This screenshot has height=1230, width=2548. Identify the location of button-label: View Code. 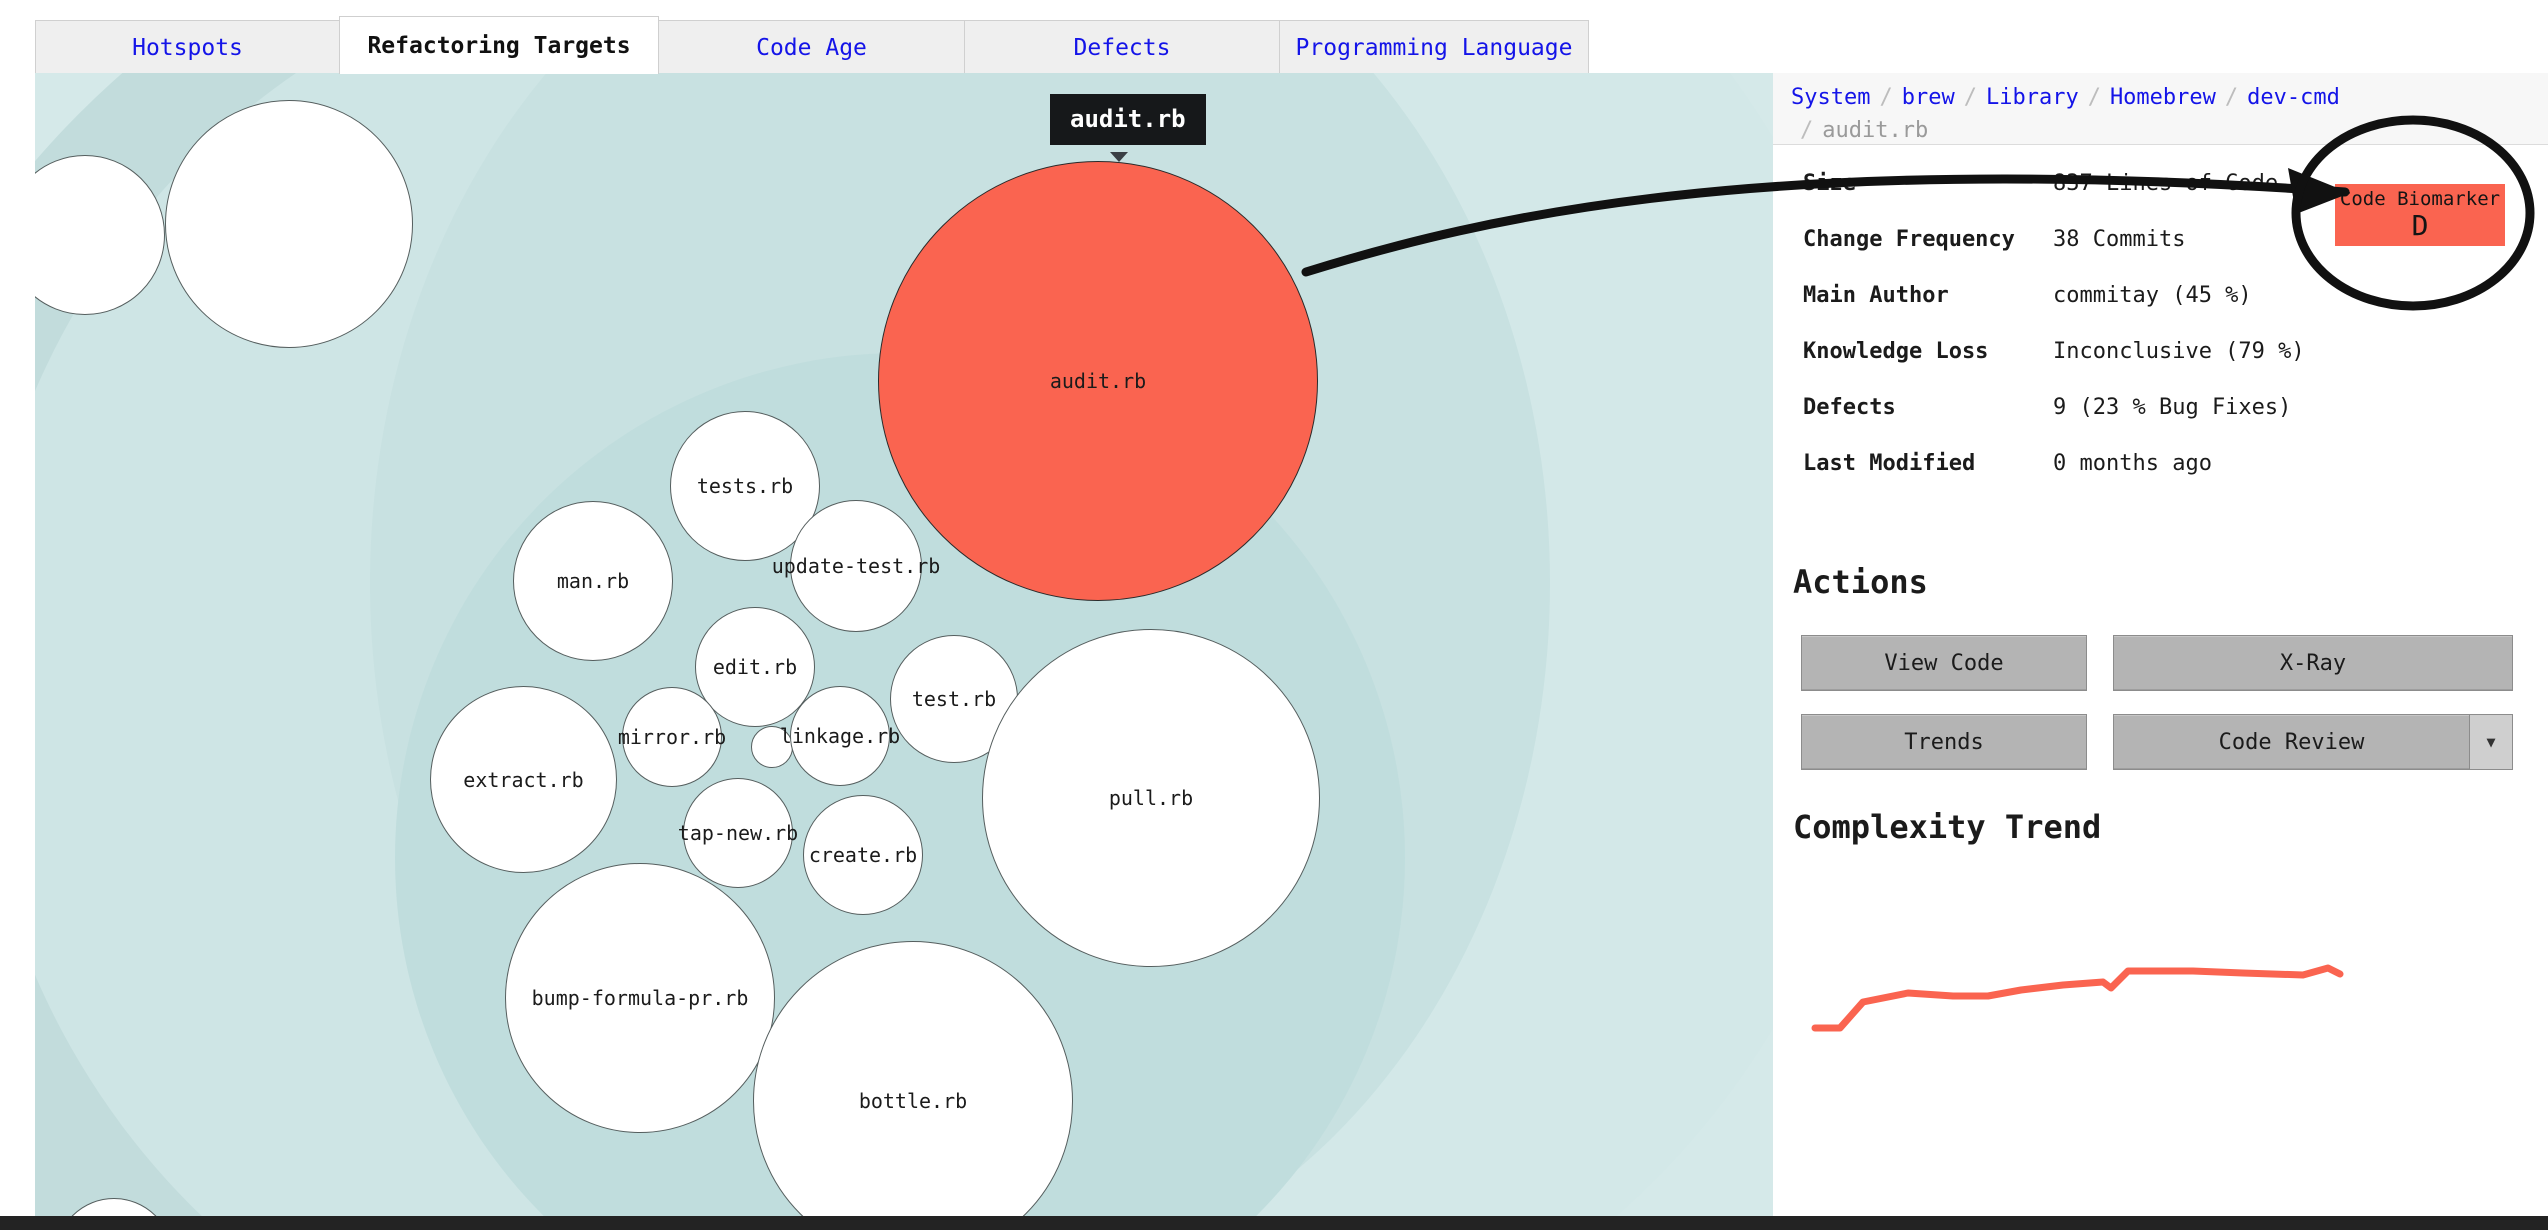
(1944, 663).